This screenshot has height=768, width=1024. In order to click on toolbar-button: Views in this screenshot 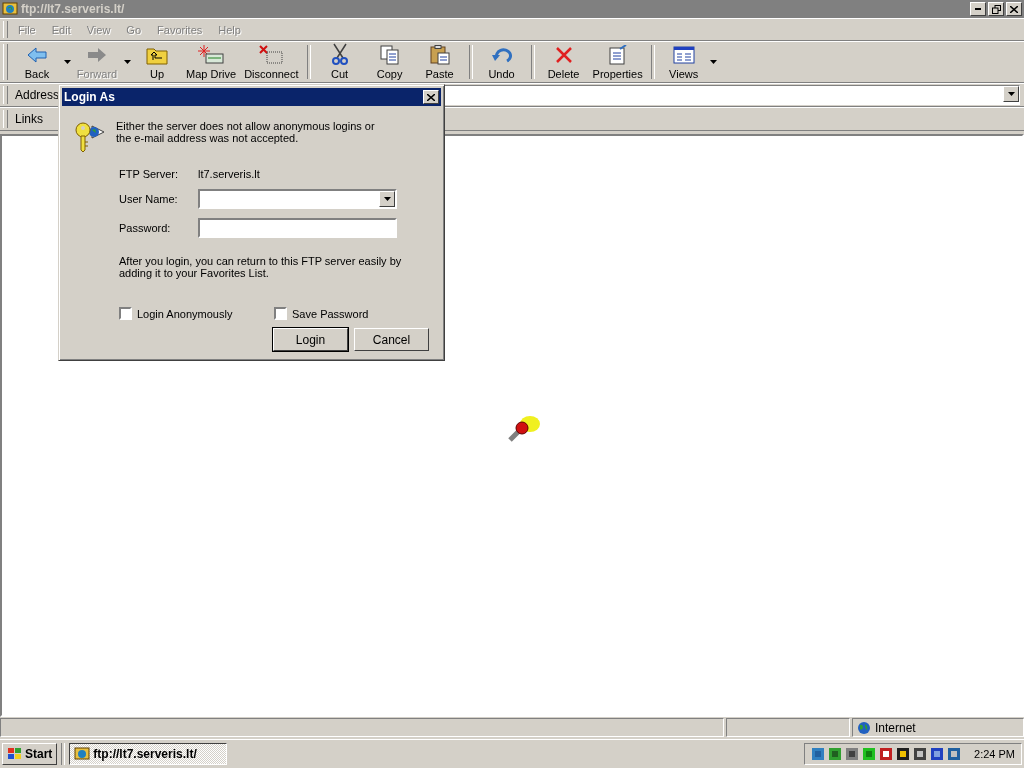, I will do `click(688, 62)`.